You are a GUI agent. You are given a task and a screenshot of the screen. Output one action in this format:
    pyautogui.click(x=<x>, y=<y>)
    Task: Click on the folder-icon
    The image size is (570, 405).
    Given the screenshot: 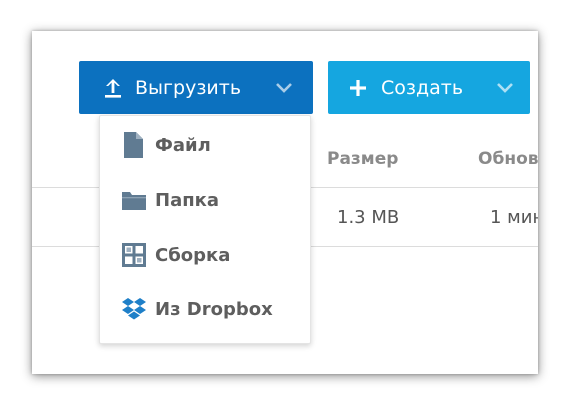 What is the action you would take?
    pyautogui.click(x=134, y=201)
    